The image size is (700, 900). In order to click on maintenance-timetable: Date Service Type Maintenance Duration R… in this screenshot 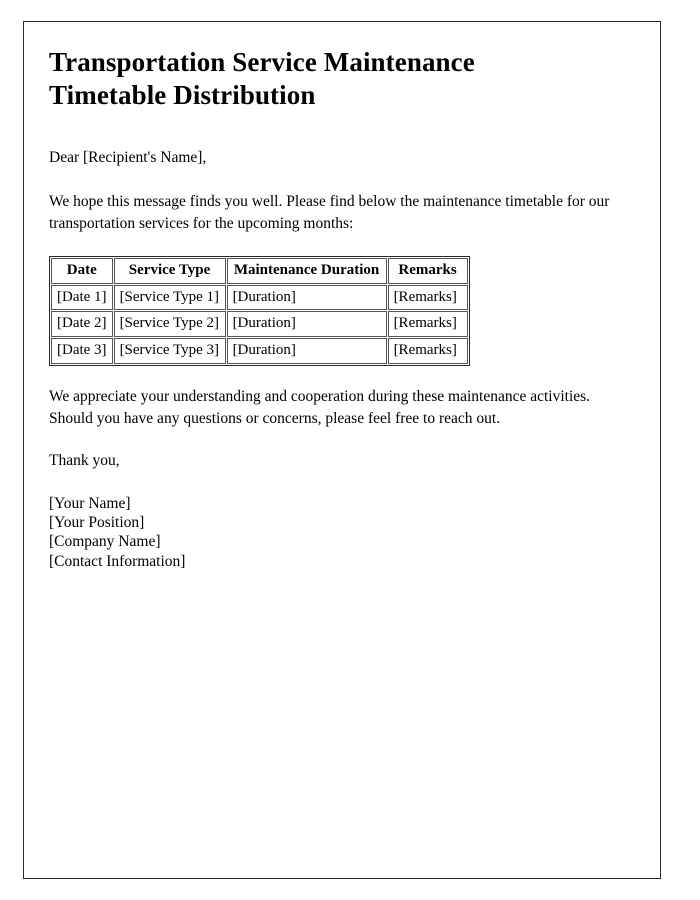, I will do `click(259, 310)`.